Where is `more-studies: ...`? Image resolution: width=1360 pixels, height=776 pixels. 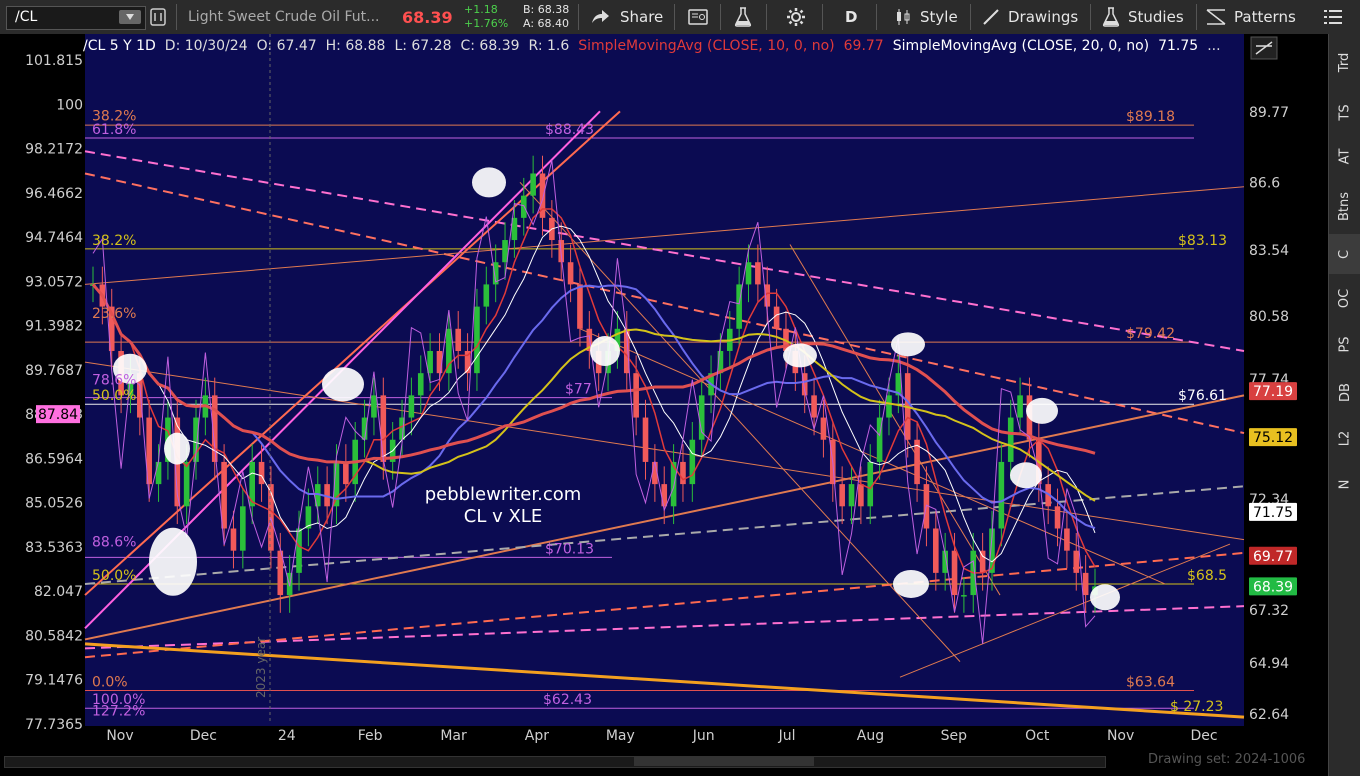 more-studies: ... is located at coordinates (1213, 46).